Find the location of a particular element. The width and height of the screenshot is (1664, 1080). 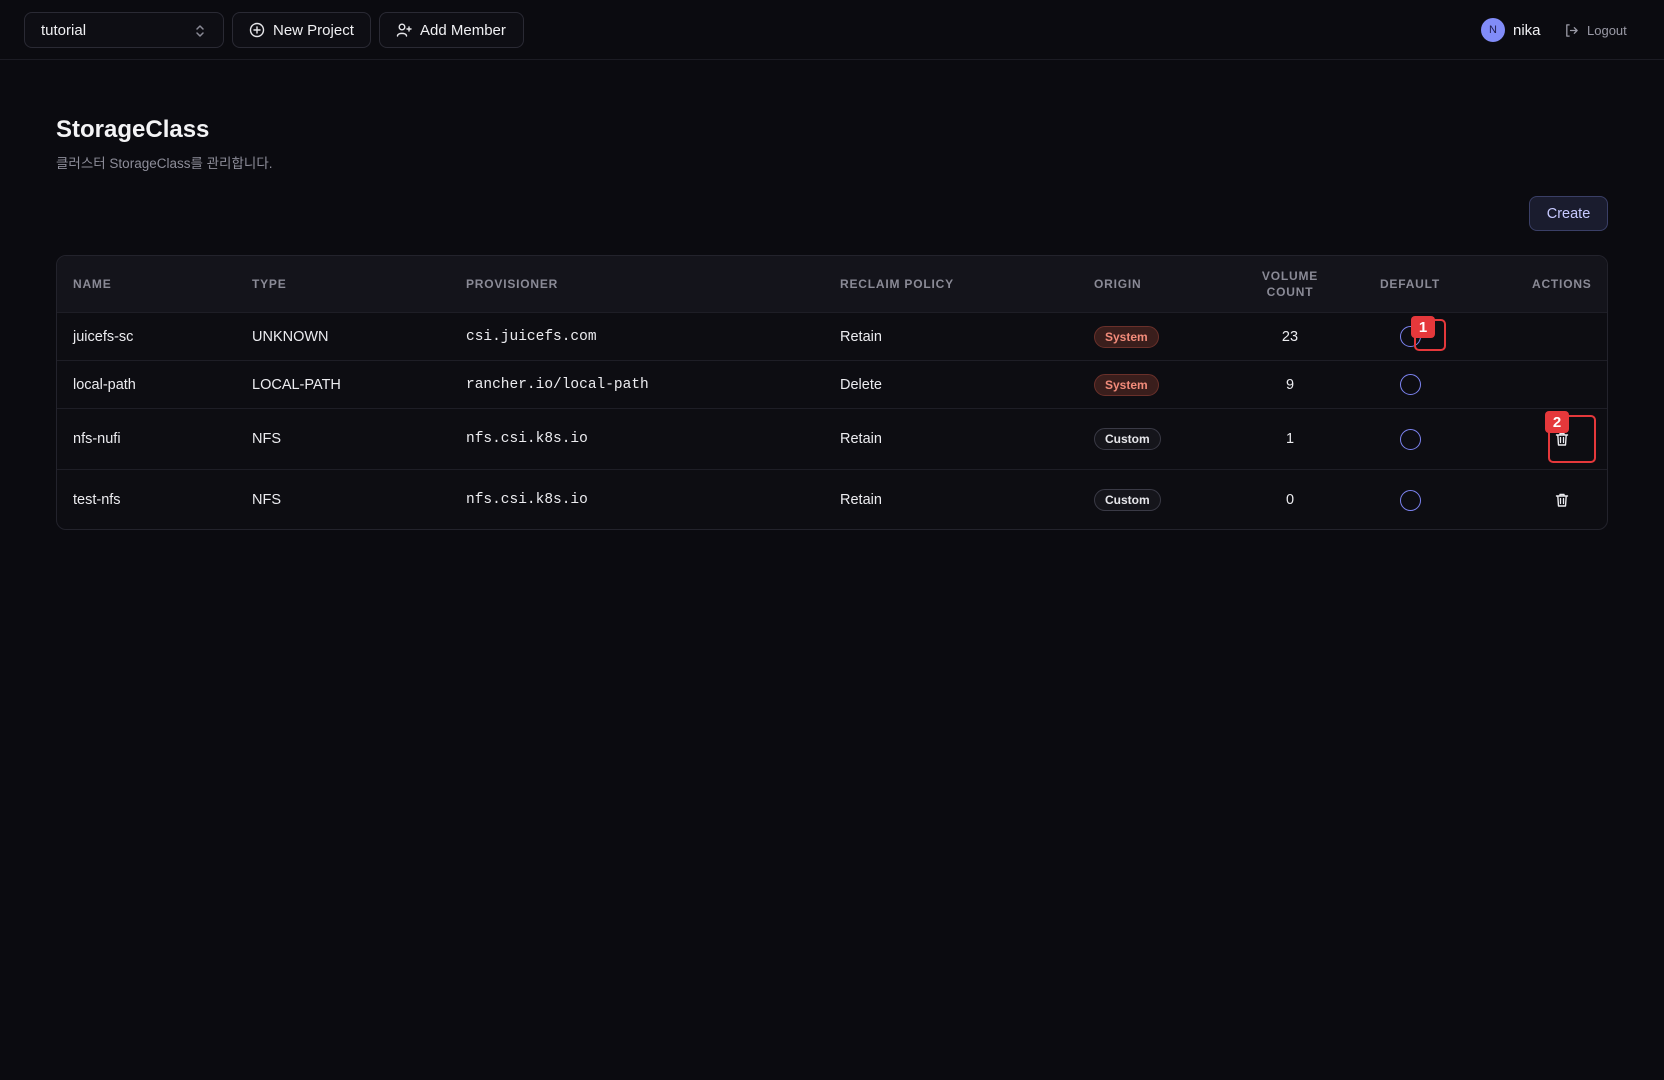

cell-provisioner: rancher.io/local-path is located at coordinates (557, 384).